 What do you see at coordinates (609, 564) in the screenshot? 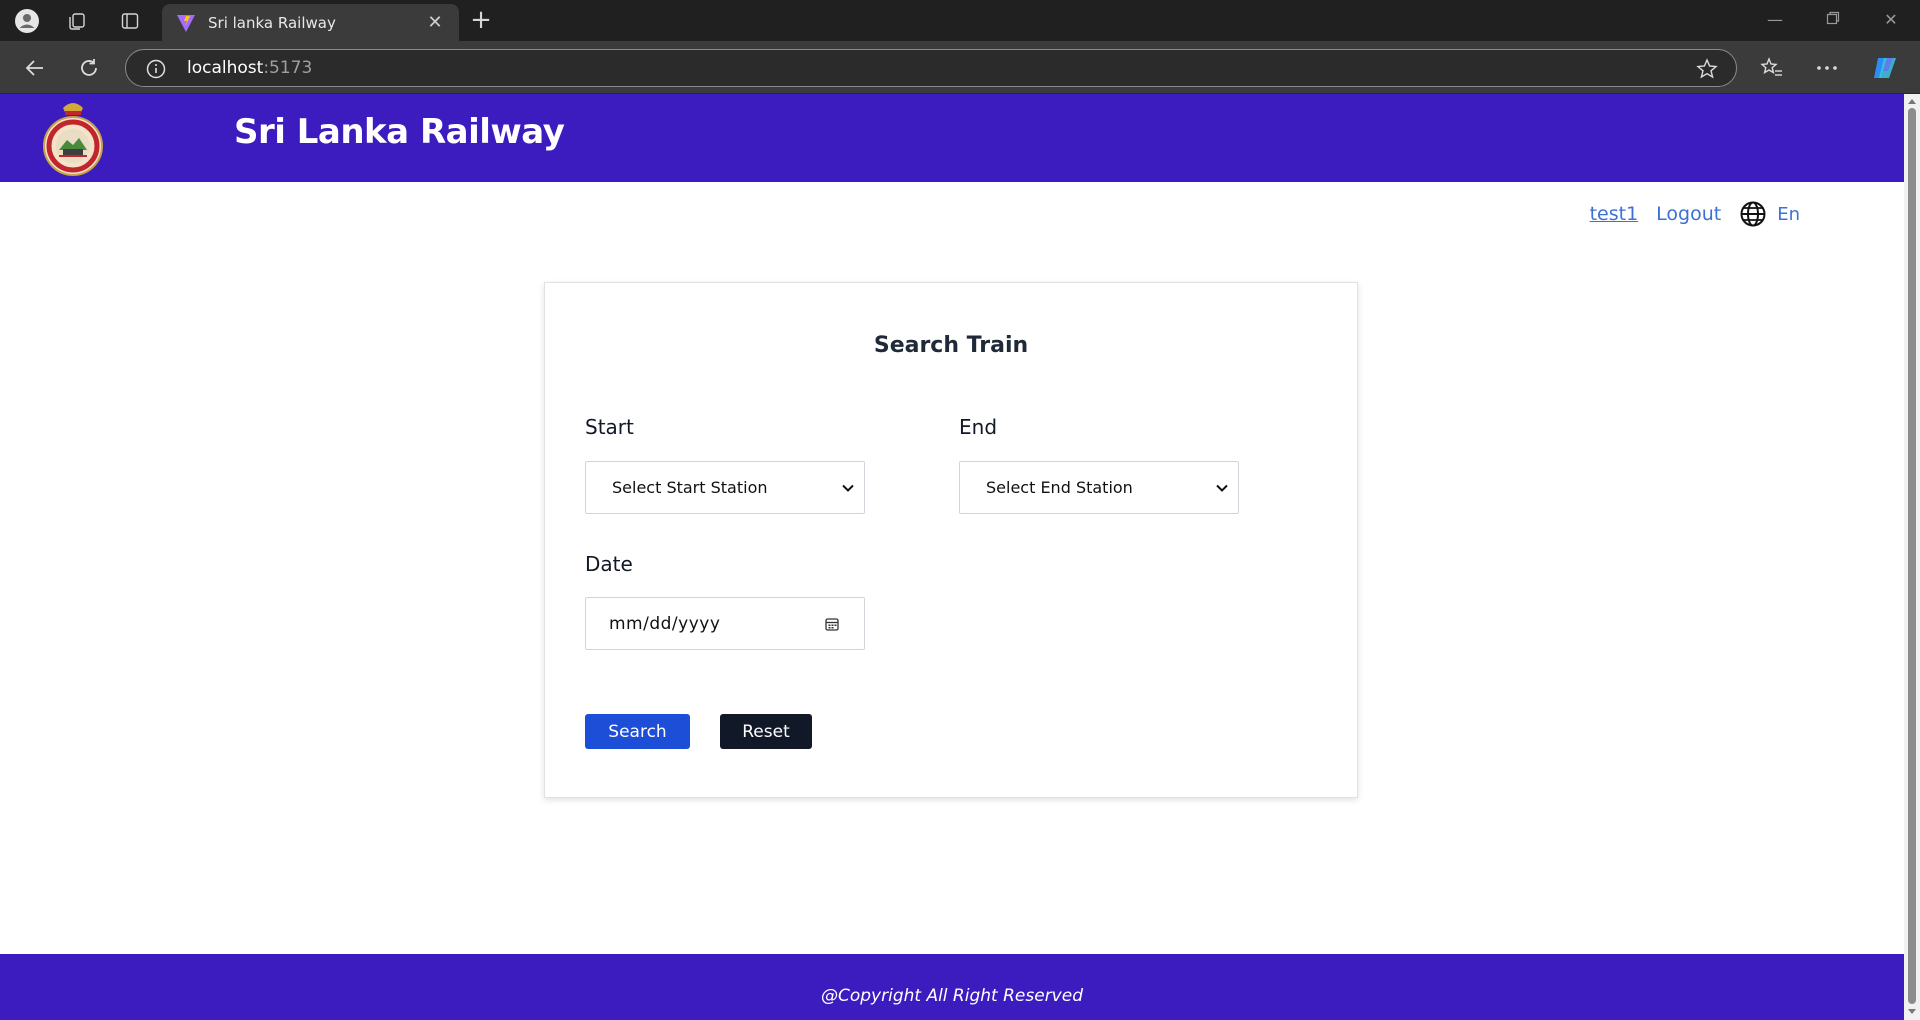
I see `date-label: Date` at bounding box center [609, 564].